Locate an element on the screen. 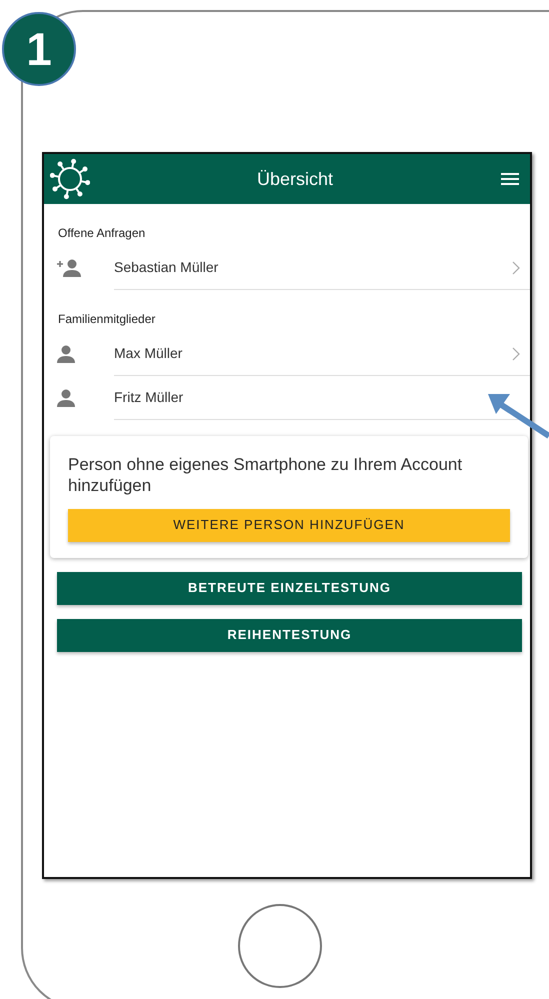 The width and height of the screenshot is (549, 999). person-row: Sebastian Müller is located at coordinates (322, 268).